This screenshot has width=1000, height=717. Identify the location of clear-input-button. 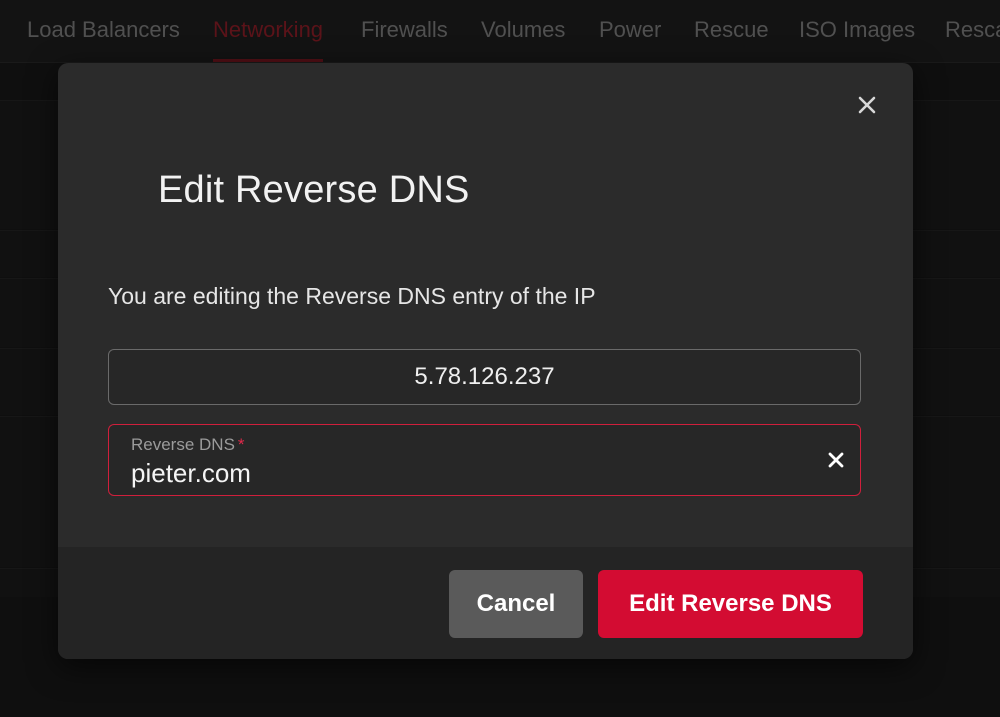
(836, 460).